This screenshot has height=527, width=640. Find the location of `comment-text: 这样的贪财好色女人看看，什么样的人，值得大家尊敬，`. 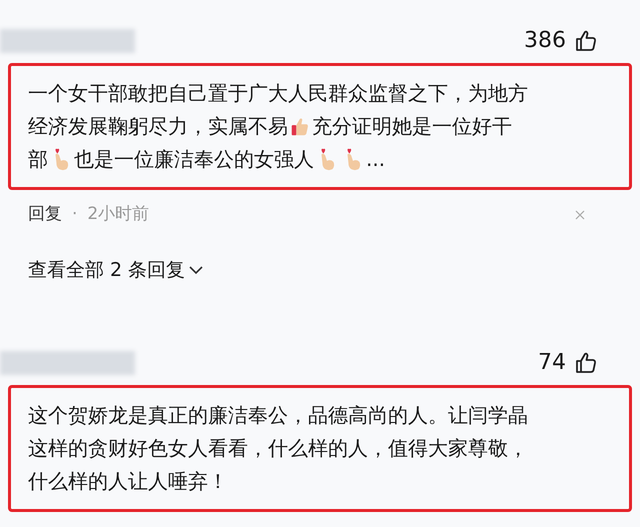

comment-text: 这样的贪财好色女人看看，什么样的人，值得大家尊敬， is located at coordinates (278, 448).